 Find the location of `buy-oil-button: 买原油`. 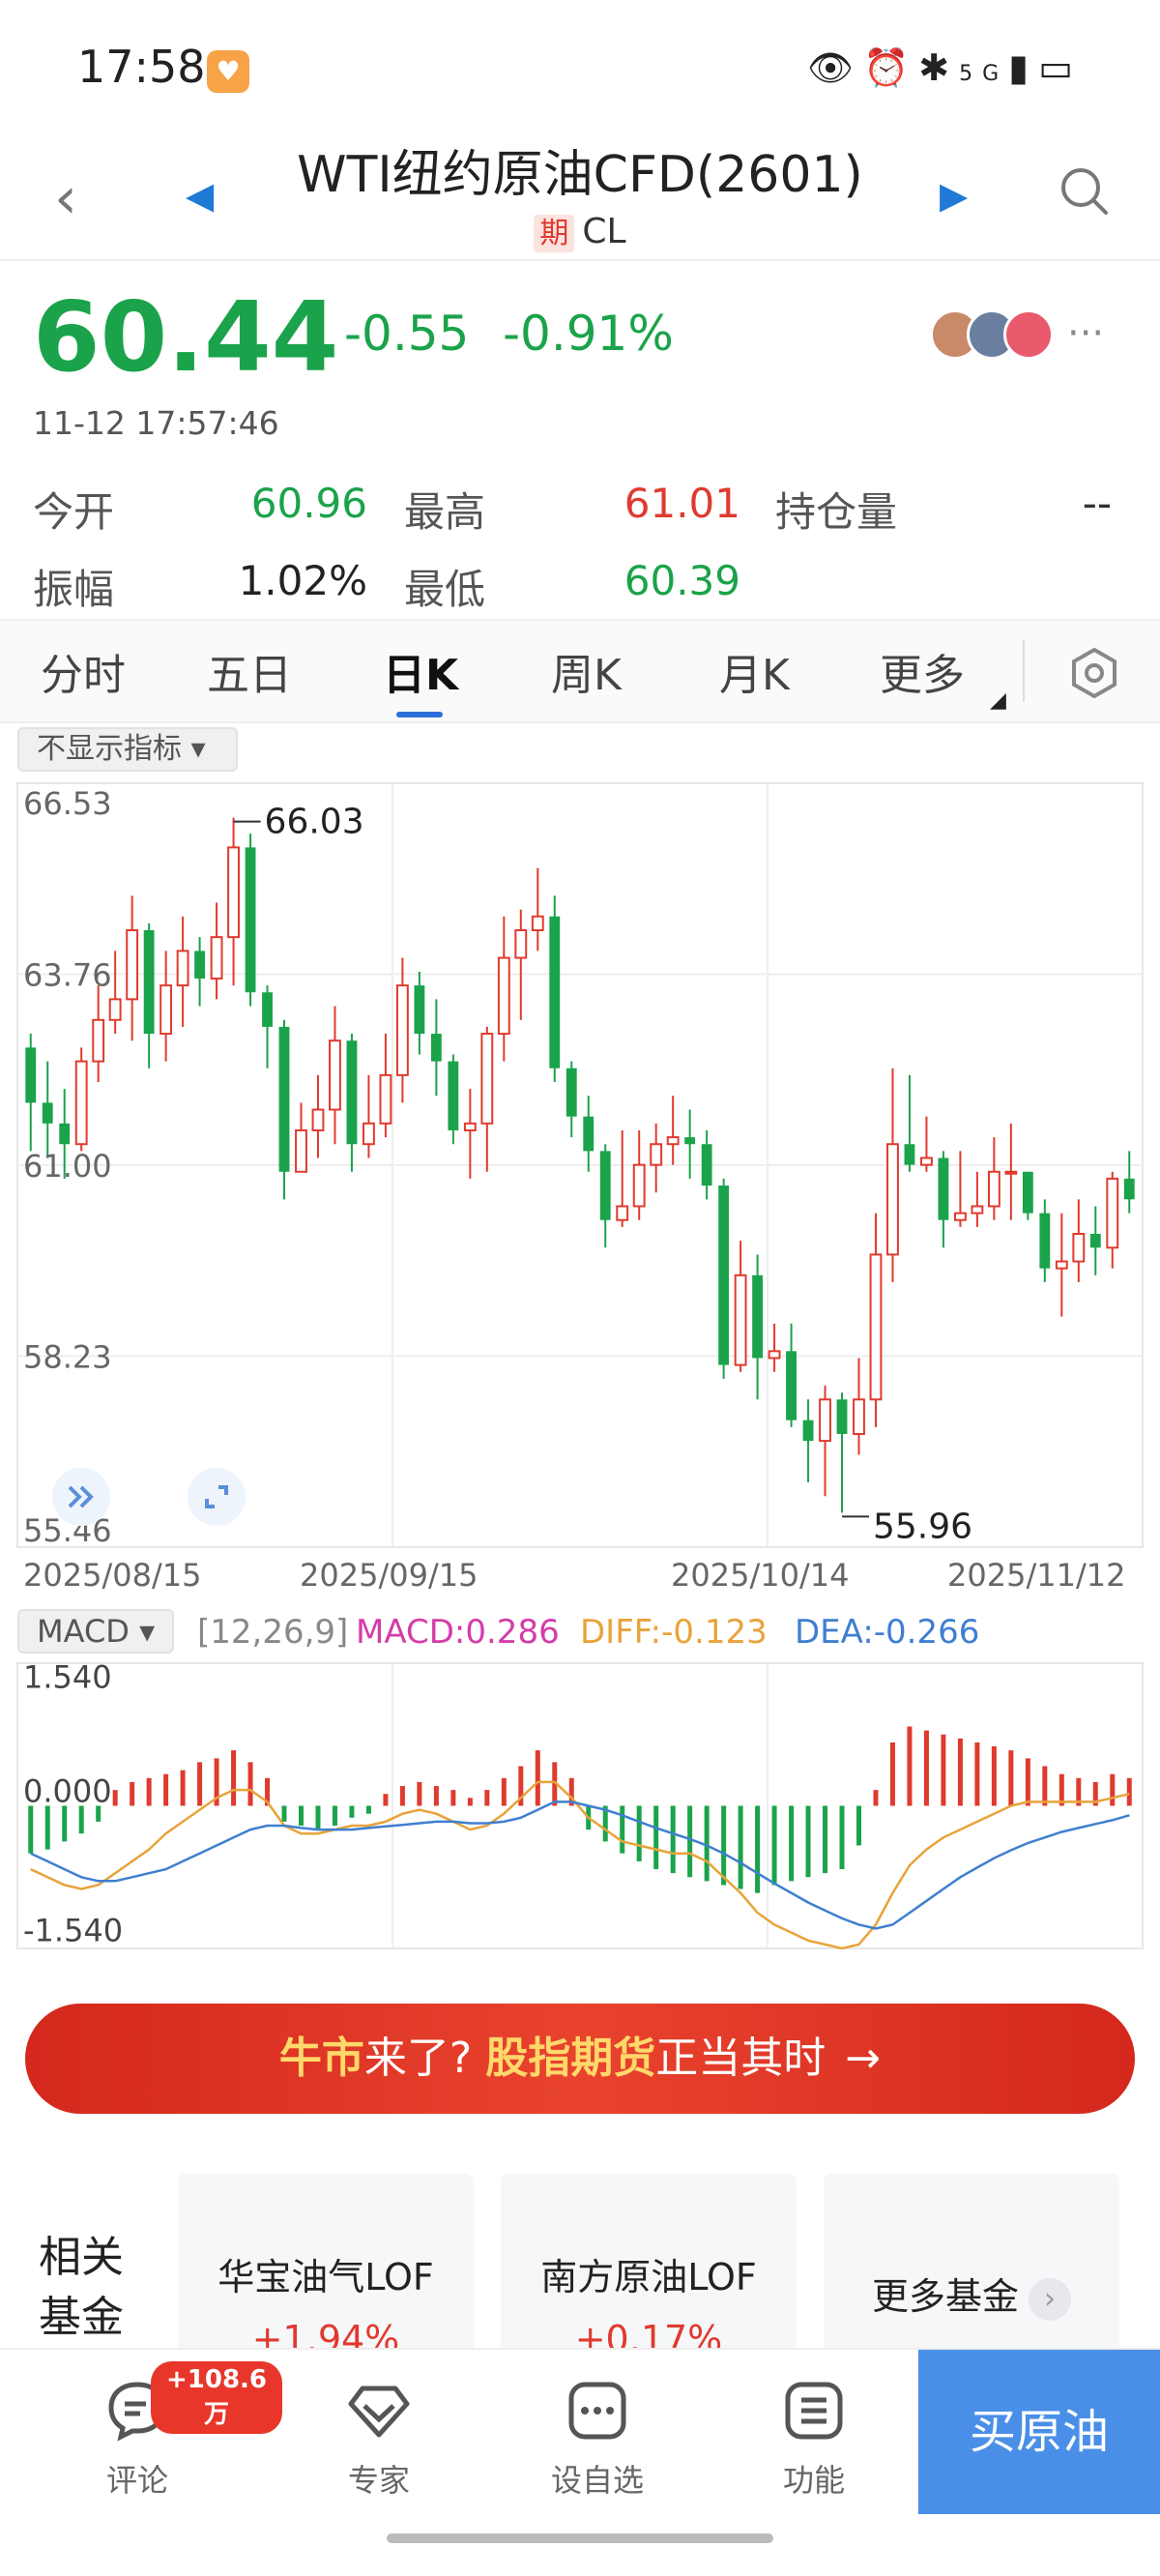

buy-oil-button: 买原油 is located at coordinates (1039, 2432).